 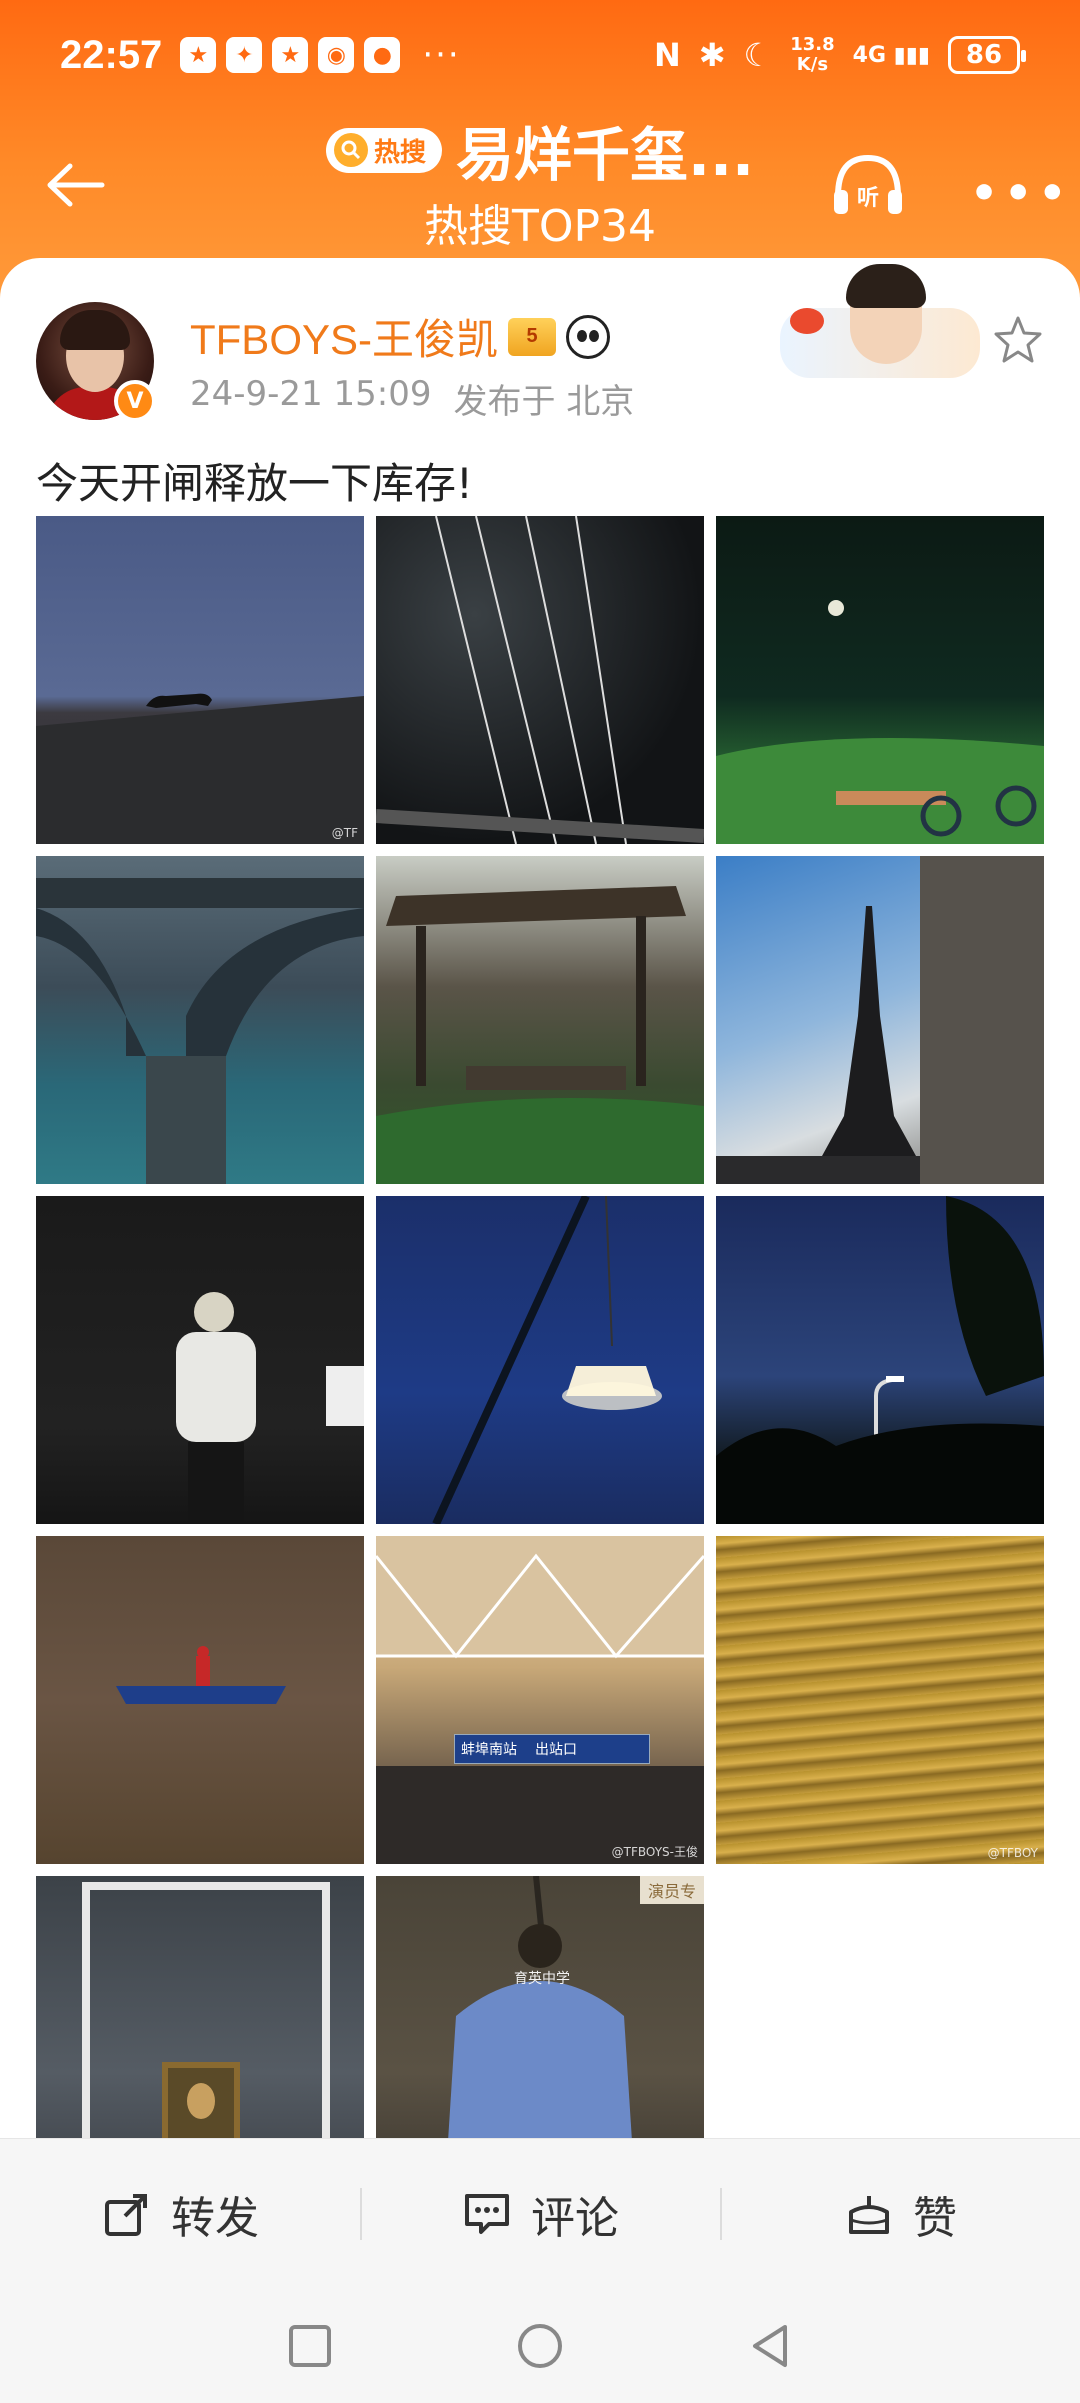 What do you see at coordinates (556, 1750) in the screenshot?
I see `station-exit: 出站口` at bounding box center [556, 1750].